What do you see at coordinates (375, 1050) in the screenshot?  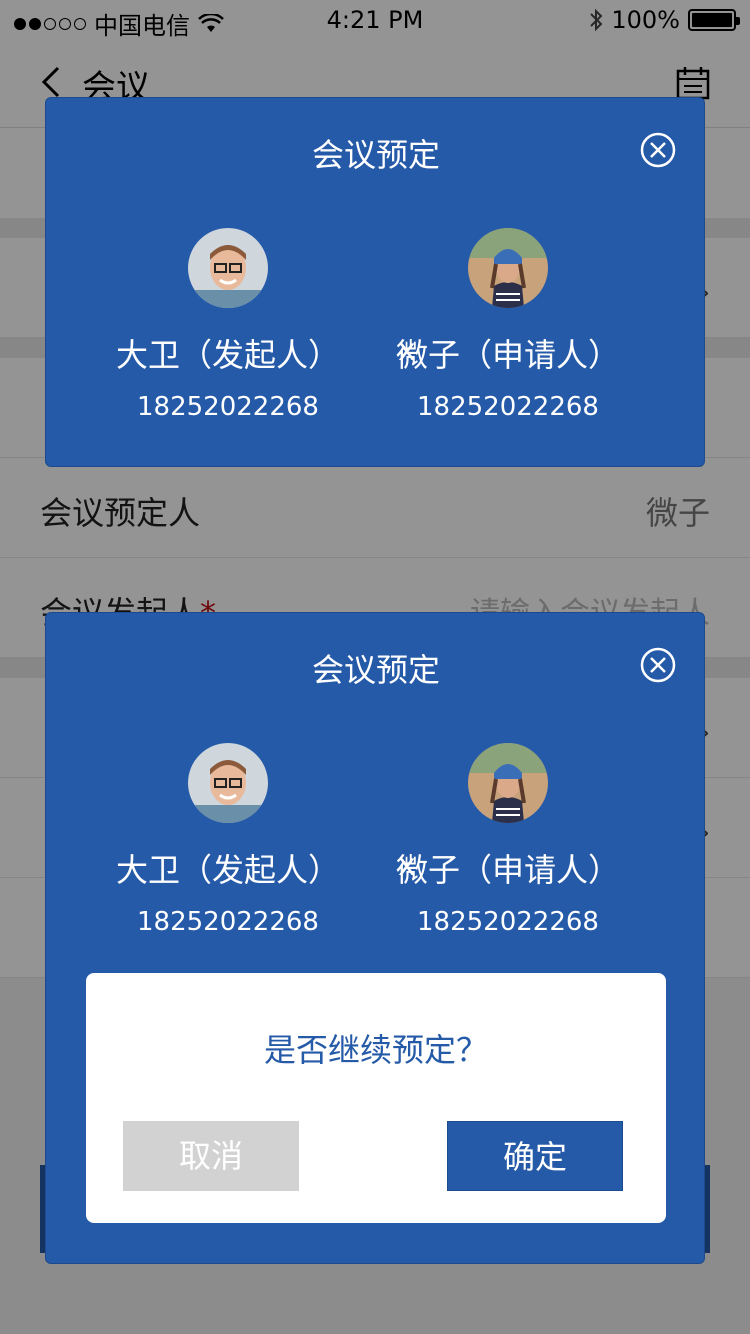 I see `confirm-question: 是否继续预定？` at bounding box center [375, 1050].